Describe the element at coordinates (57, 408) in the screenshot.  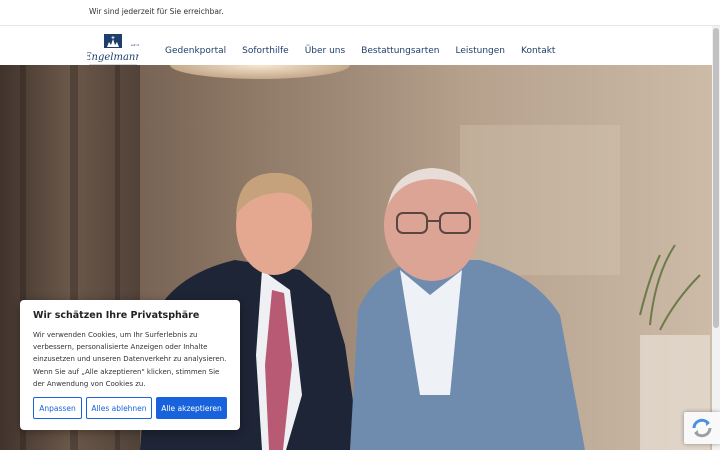
I see `customize-button: Anpassen` at that location.